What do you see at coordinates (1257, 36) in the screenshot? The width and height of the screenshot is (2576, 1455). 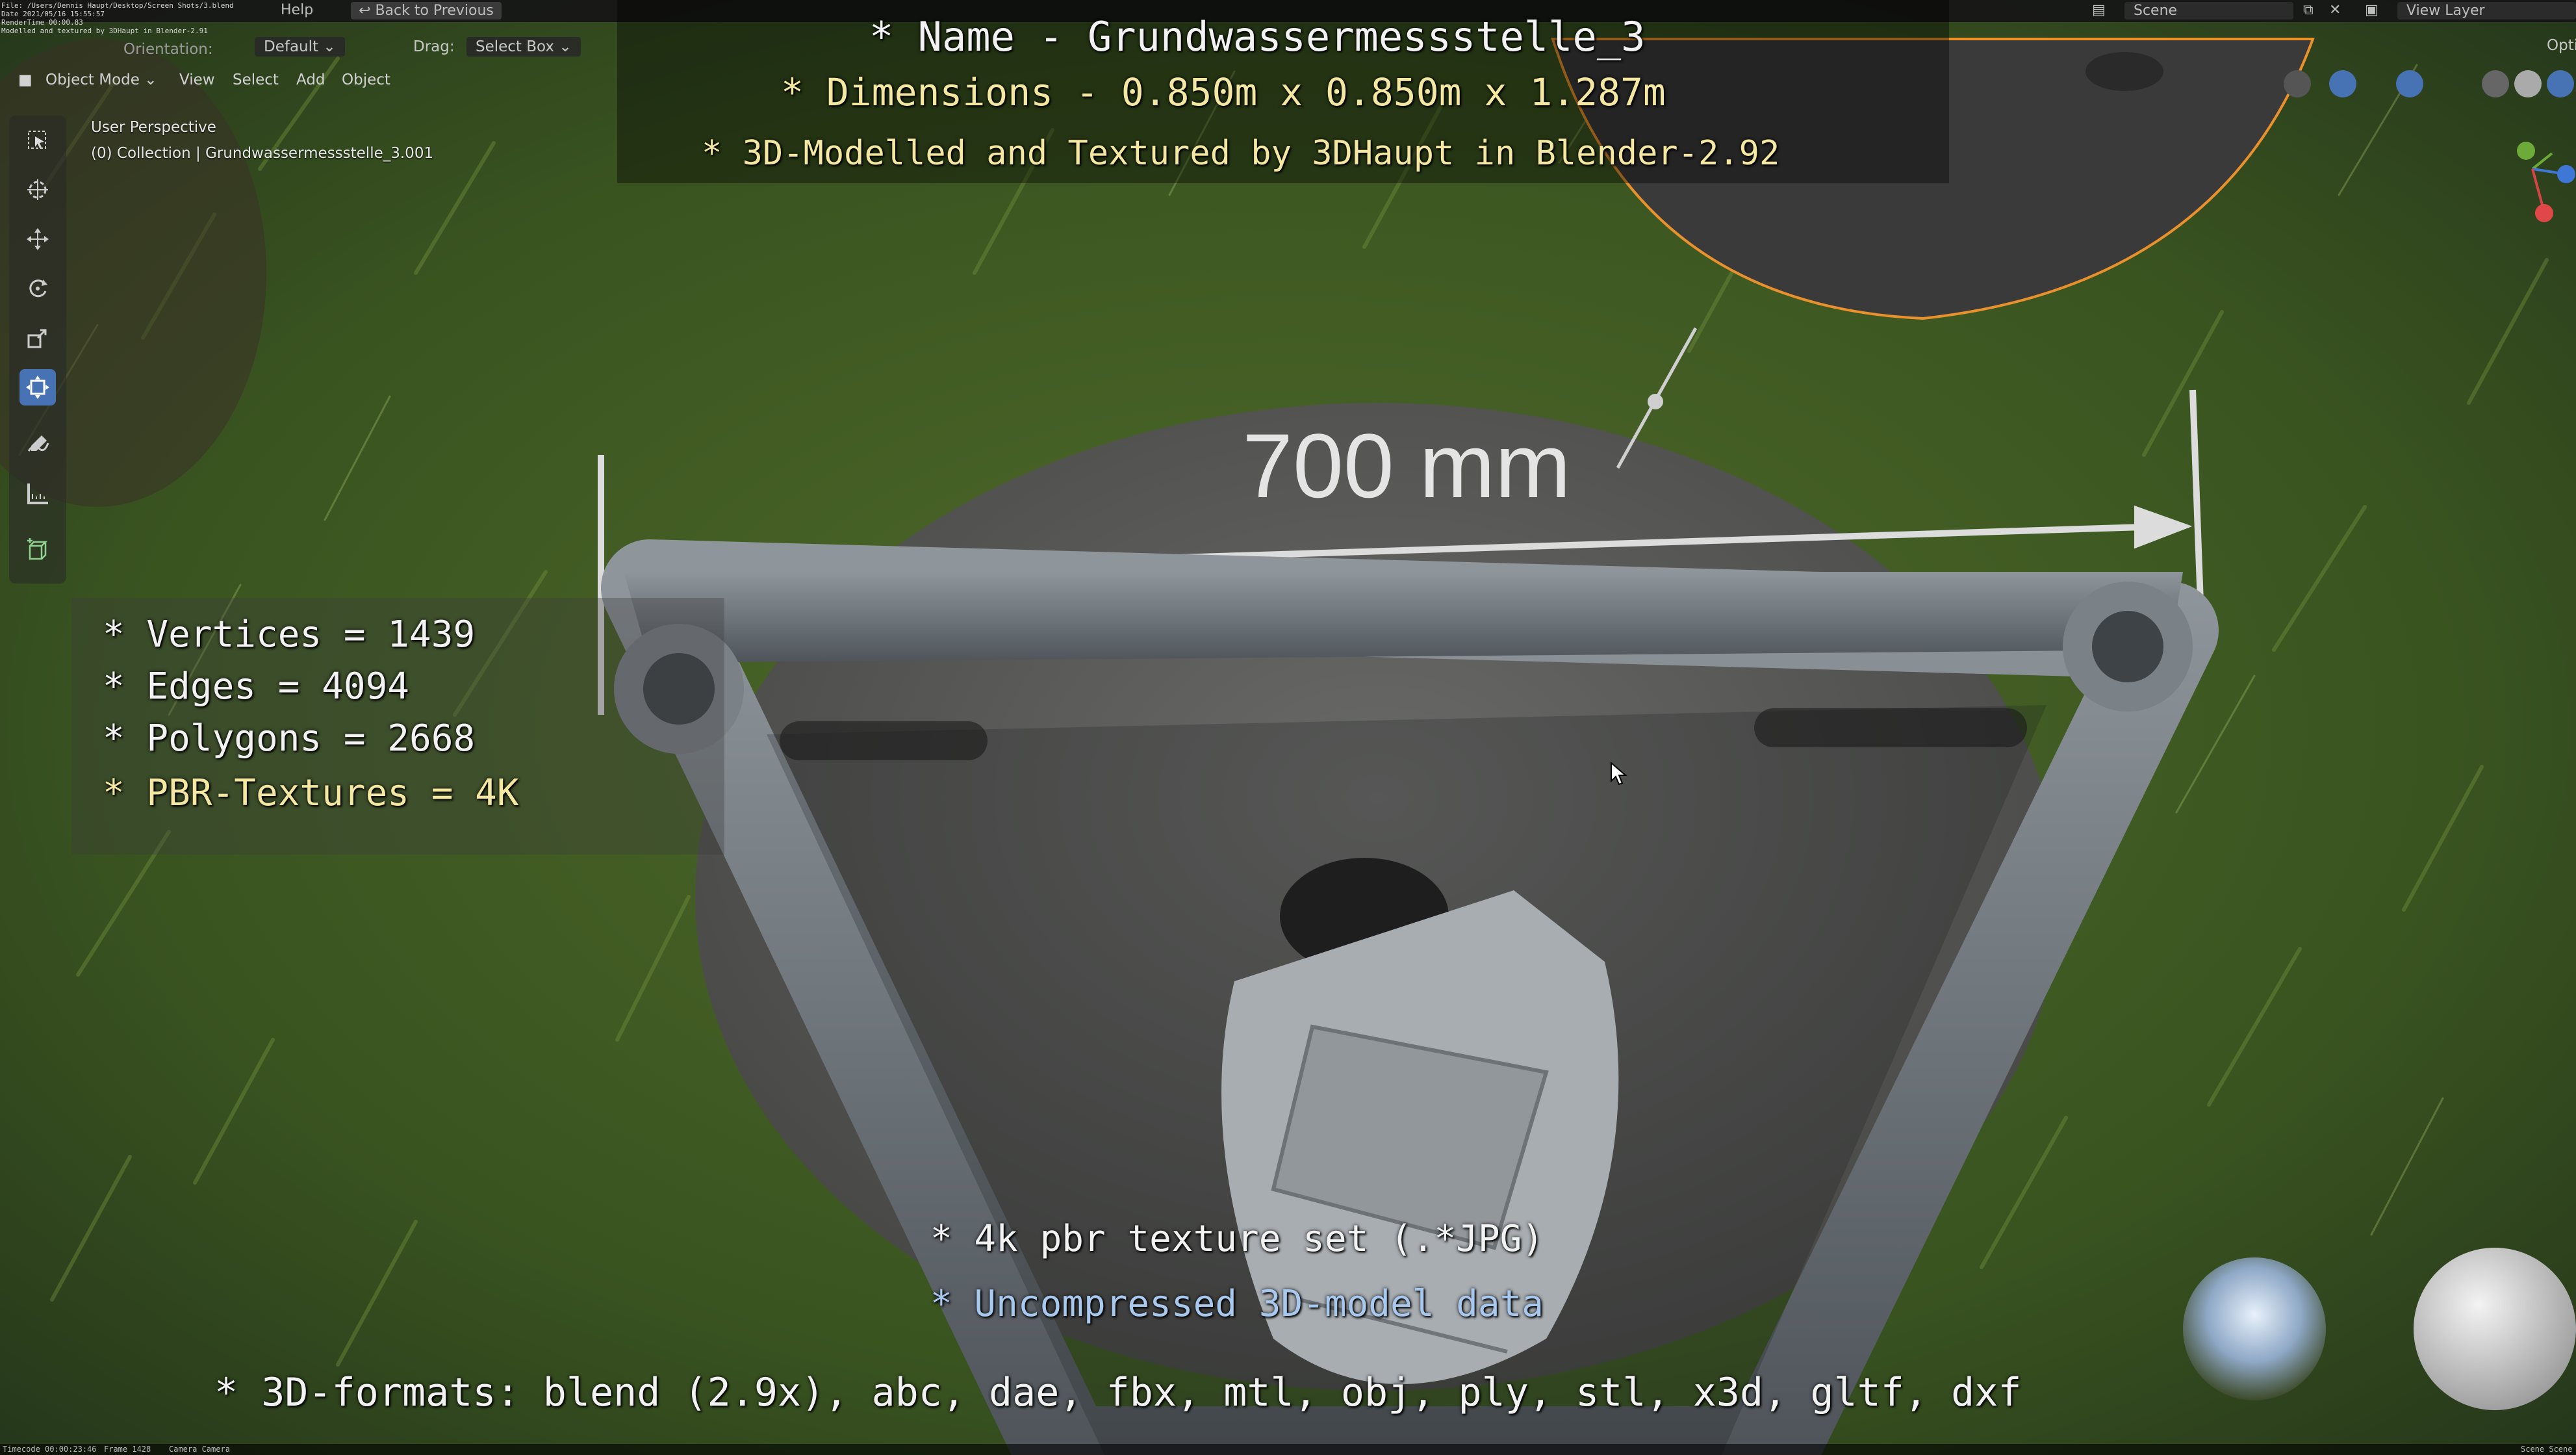 I see `caption-name: * Name - Grundwassermessstelle_3` at bounding box center [1257, 36].